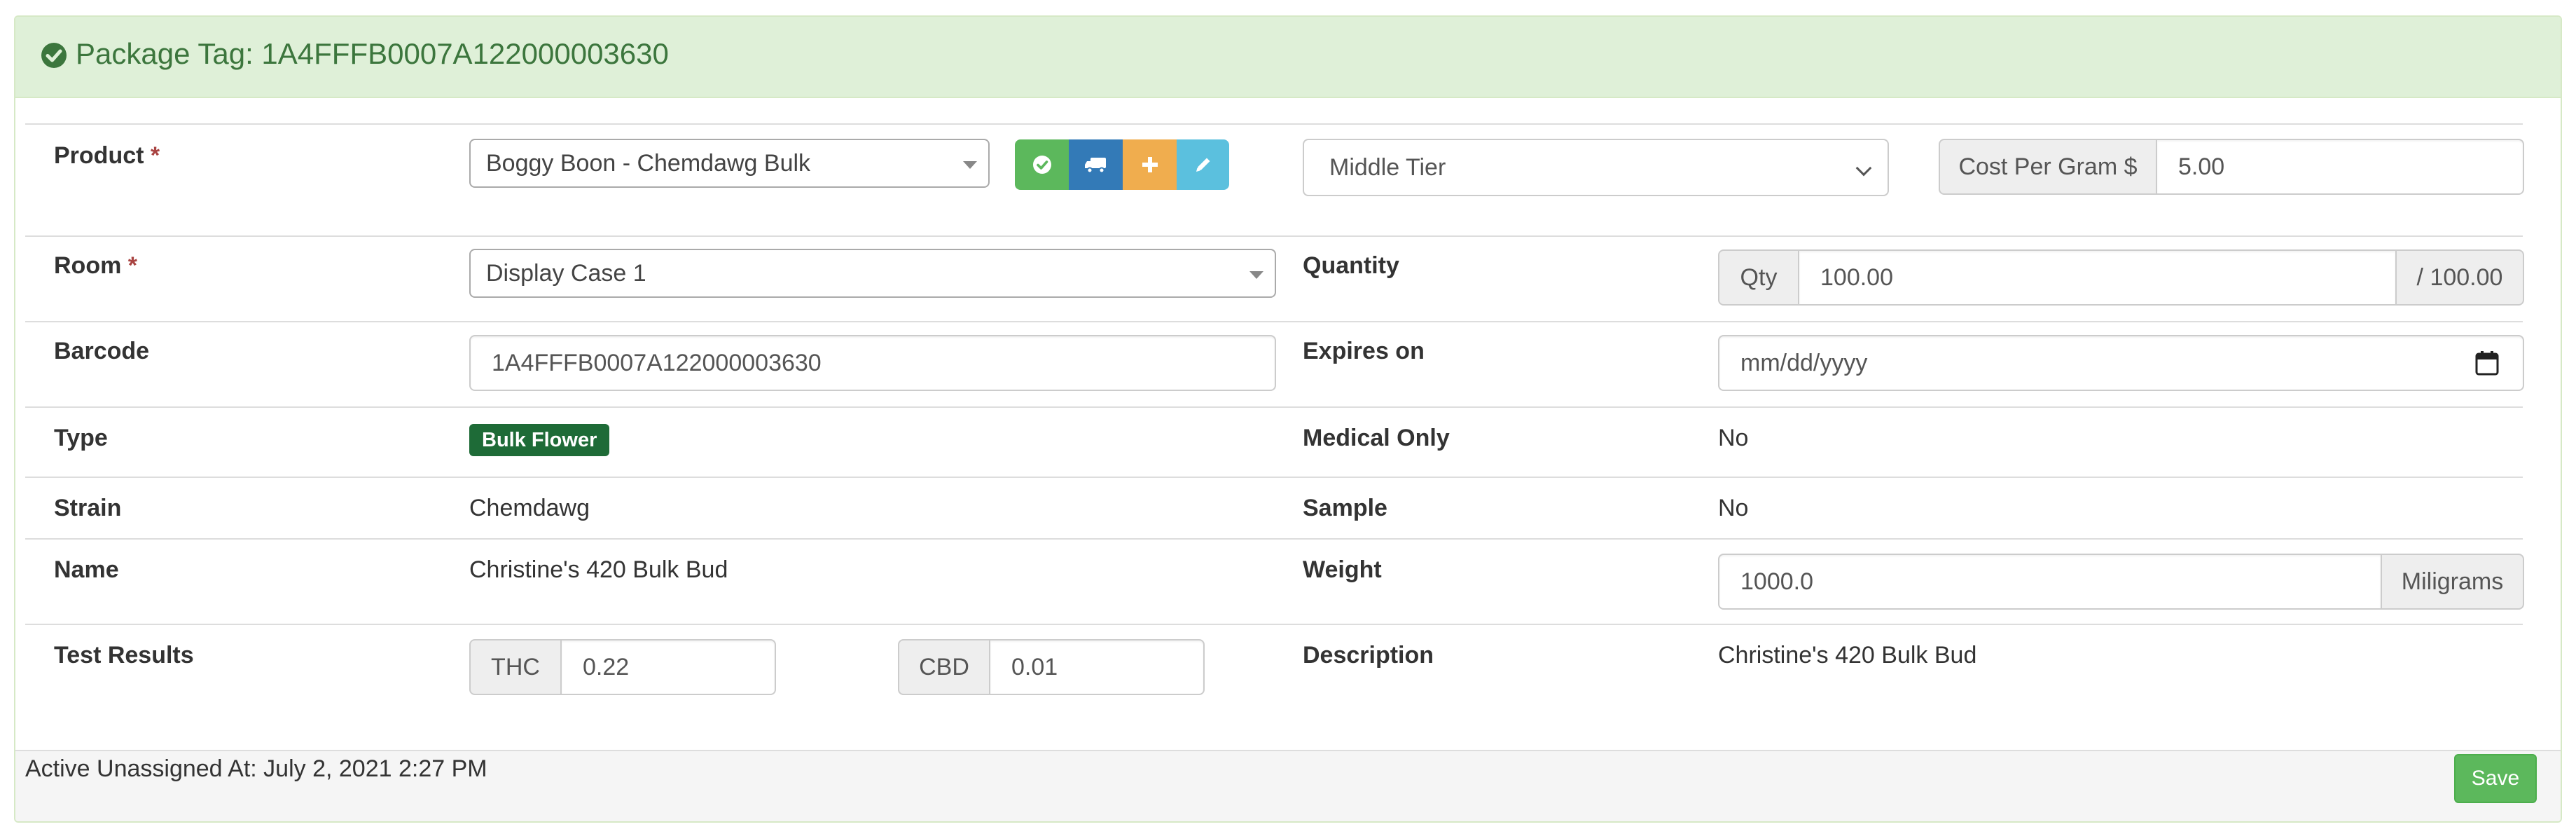 This screenshot has height=836, width=2576. I want to click on product-select: Boggy Boon - Chemdawg Bulk, so click(729, 163).